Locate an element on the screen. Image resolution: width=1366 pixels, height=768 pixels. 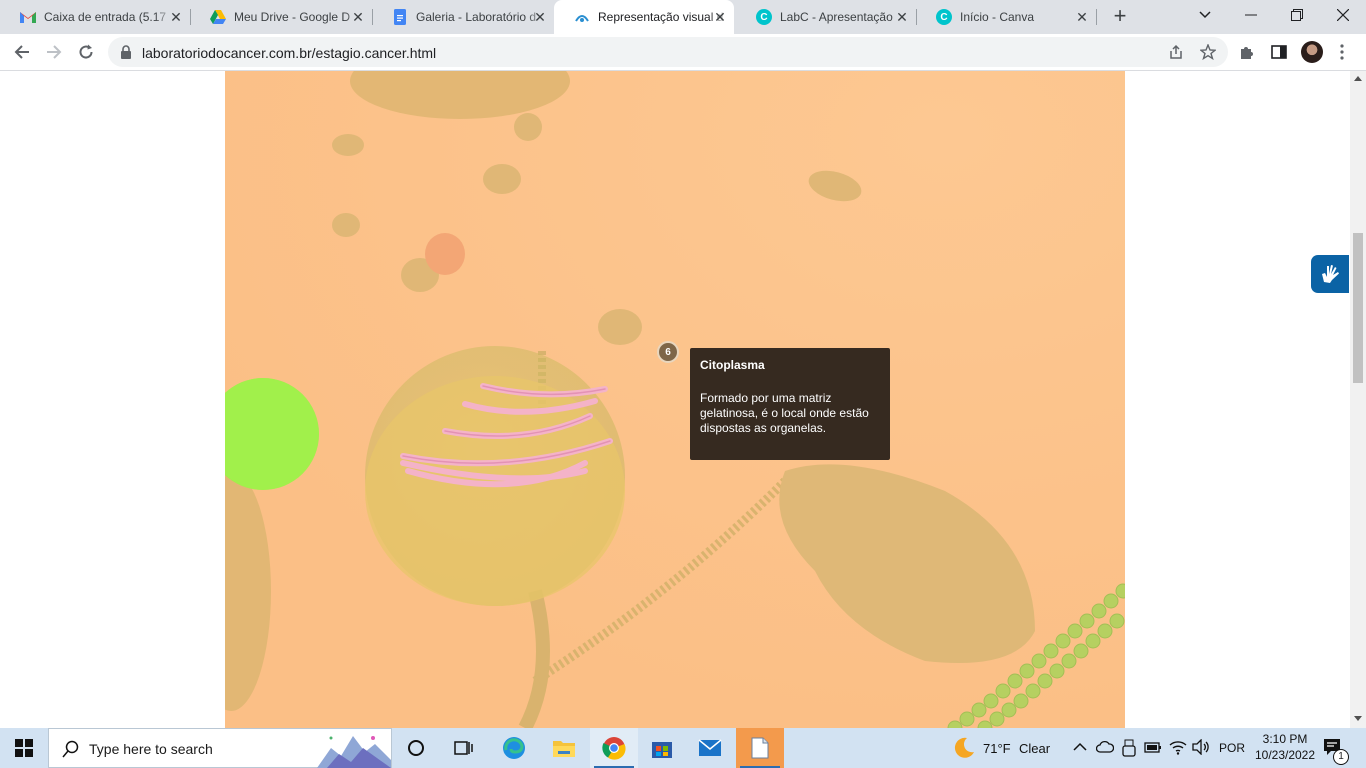
minimize-icon is located at coordinates (1251, 15).